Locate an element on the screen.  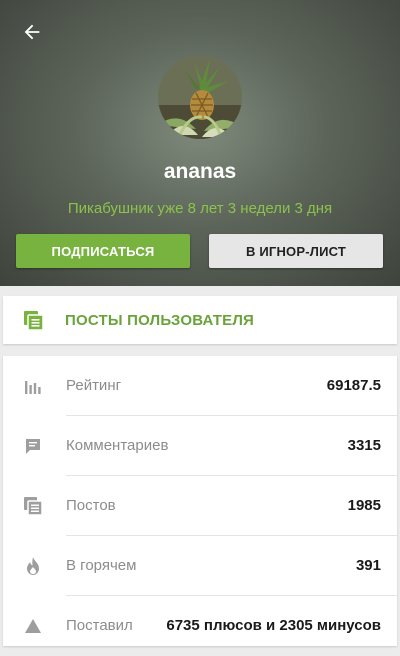
username: ananas is located at coordinates (200, 171).